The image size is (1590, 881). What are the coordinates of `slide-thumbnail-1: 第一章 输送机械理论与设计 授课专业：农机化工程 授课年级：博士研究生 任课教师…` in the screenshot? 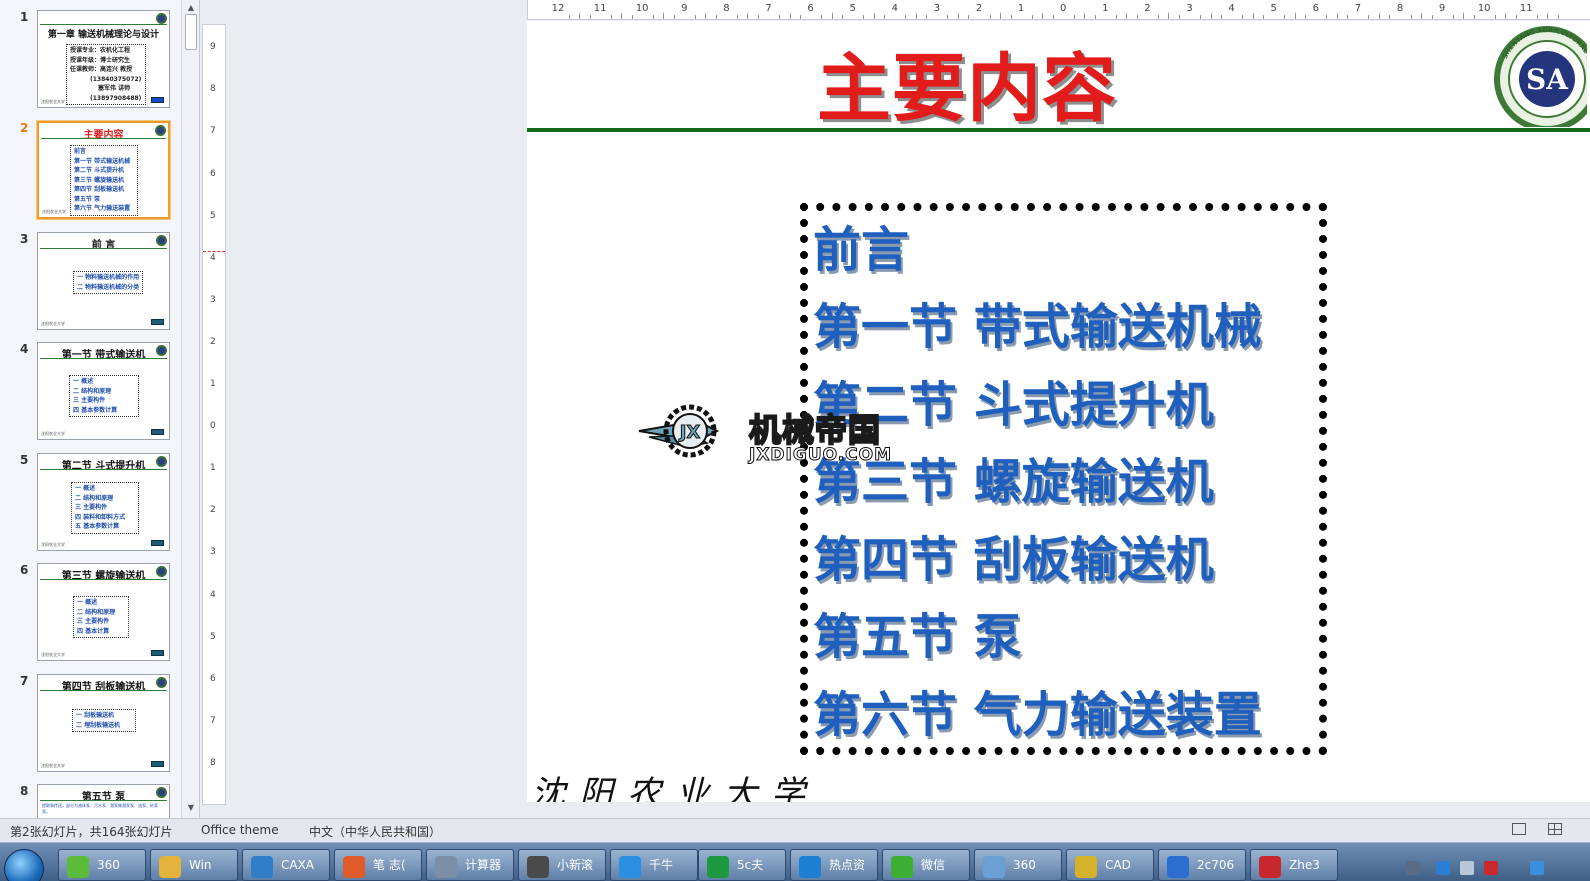 It's located at (103, 59).